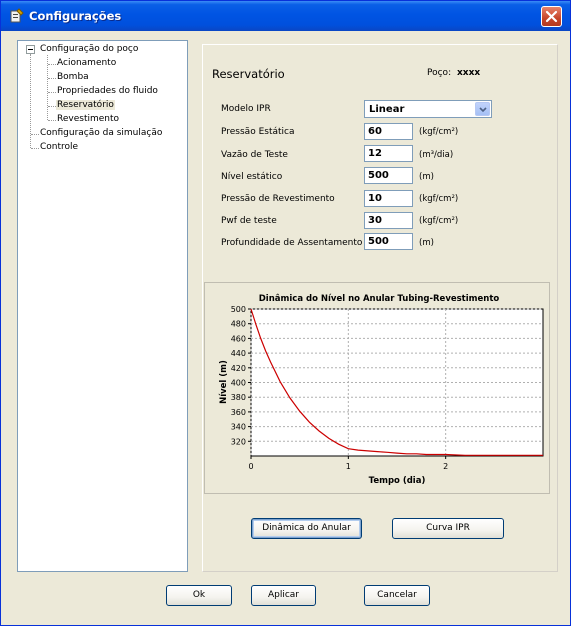  Describe the element at coordinates (86, 63) in the screenshot. I see `tree-item-acionamento: Acionamento` at that location.